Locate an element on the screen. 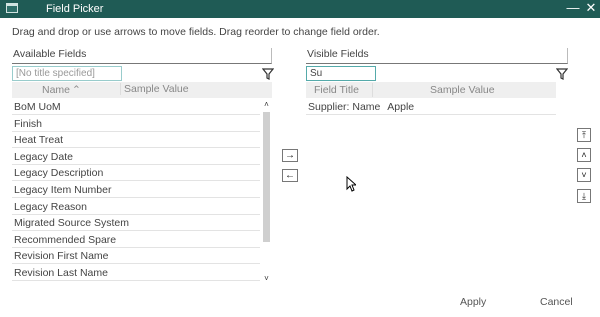 The width and height of the screenshot is (600, 317). available-list-header: Name ⌃ Sample Value is located at coordinates (142, 90).